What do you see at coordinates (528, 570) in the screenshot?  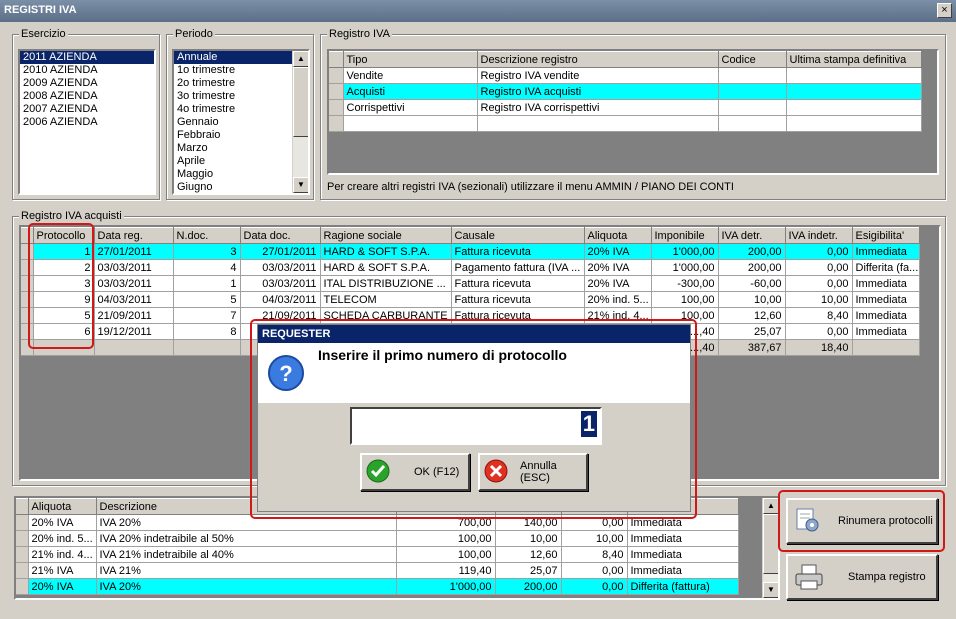 I see `table-cell: 25,07` at bounding box center [528, 570].